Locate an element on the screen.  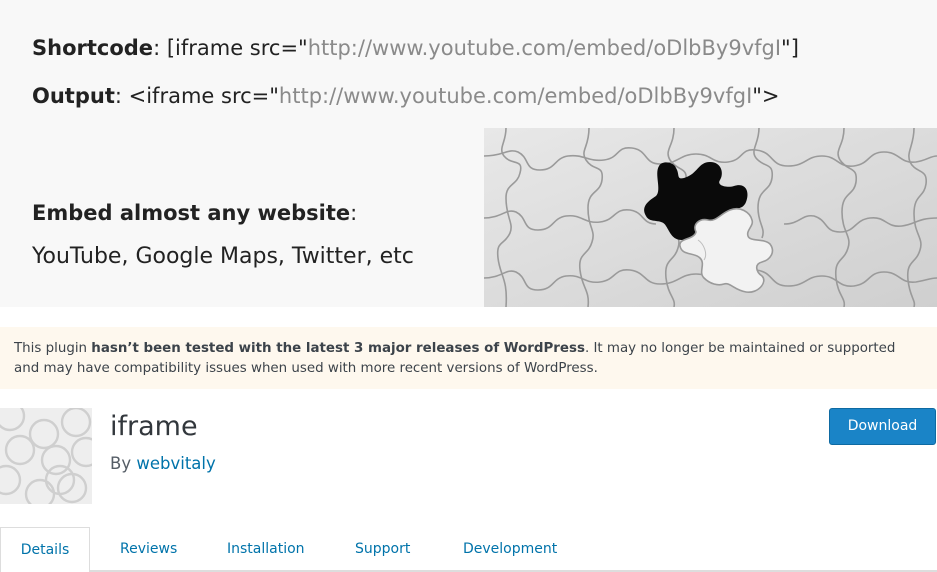
plugin-author-line: By webvitaly is located at coordinates (163, 463).